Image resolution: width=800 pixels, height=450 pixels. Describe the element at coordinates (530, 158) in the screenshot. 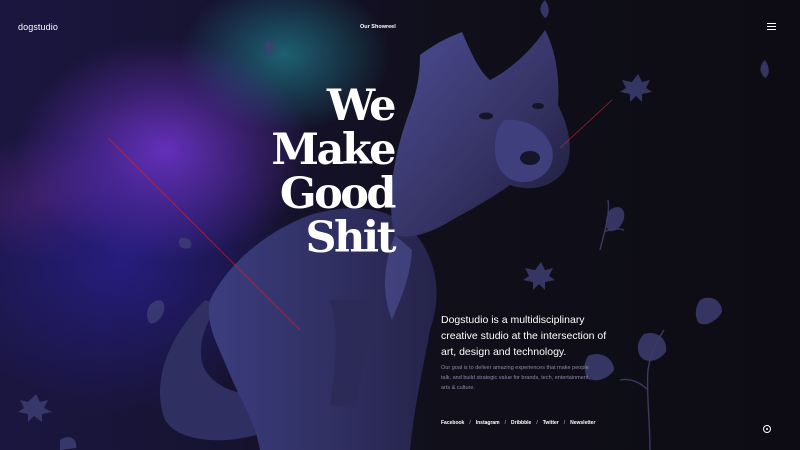

I see `wolf-nose` at that location.